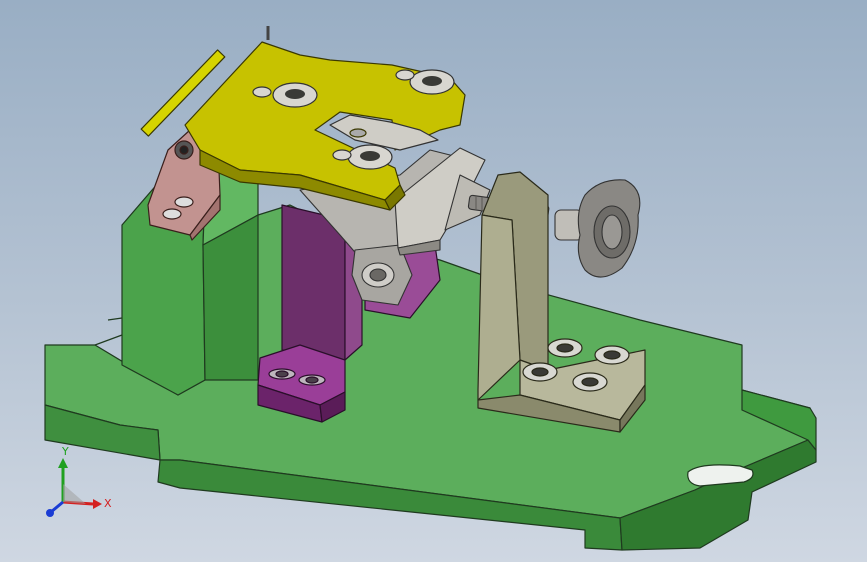 The height and width of the screenshot is (562, 867). Describe the element at coordinates (108, 503) in the screenshot. I see `x-axis-label: X` at that location.